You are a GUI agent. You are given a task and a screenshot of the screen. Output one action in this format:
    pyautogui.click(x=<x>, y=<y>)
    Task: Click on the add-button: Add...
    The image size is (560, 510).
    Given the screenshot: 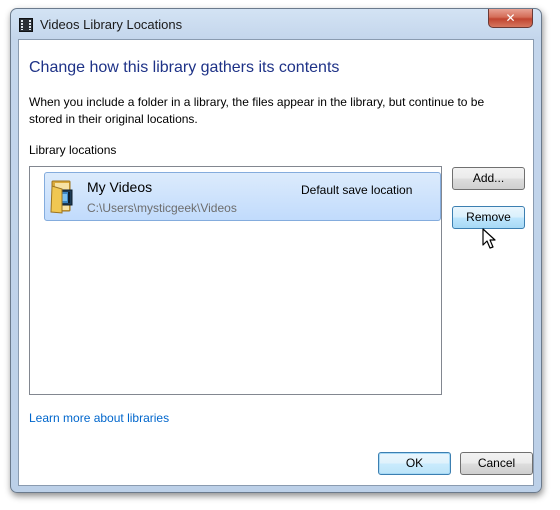 What is the action you would take?
    pyautogui.click(x=488, y=178)
    